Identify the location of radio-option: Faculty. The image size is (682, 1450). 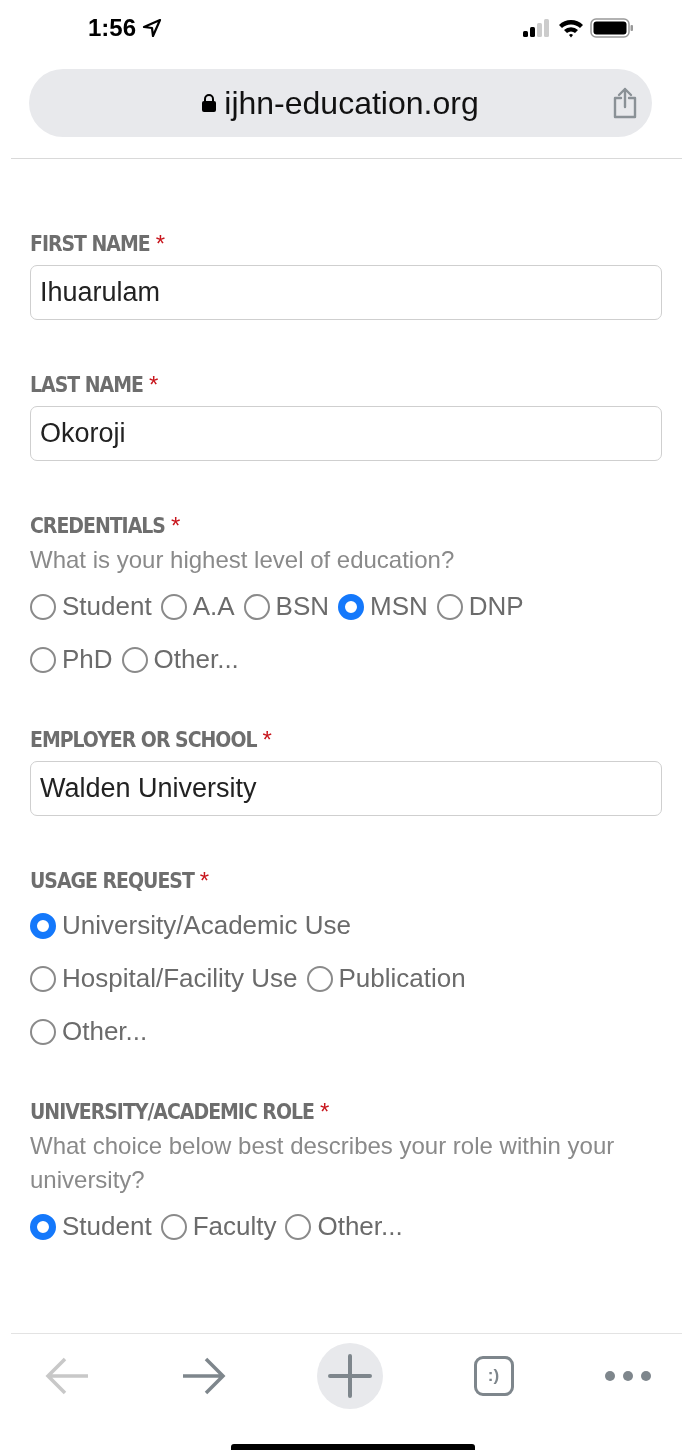
(218, 1226).